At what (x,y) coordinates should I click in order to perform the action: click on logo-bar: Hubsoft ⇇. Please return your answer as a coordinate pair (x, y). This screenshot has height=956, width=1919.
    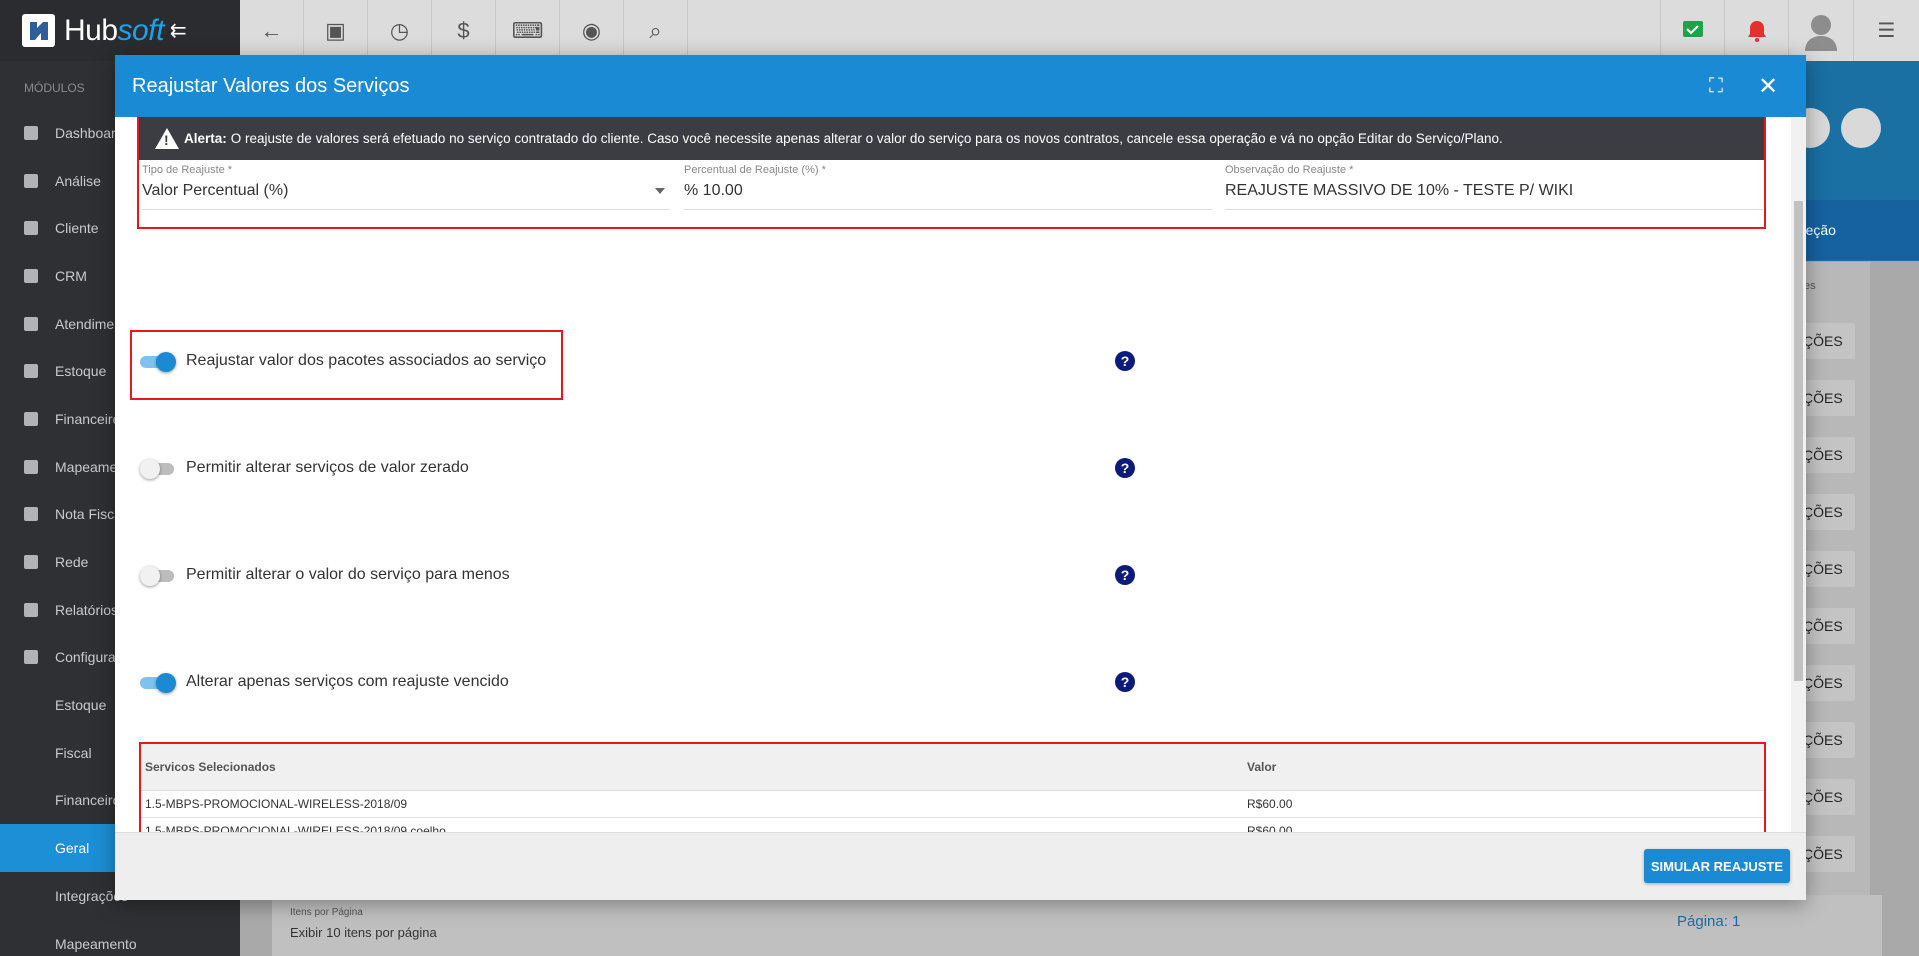
    Looking at the image, I should click on (120, 30).